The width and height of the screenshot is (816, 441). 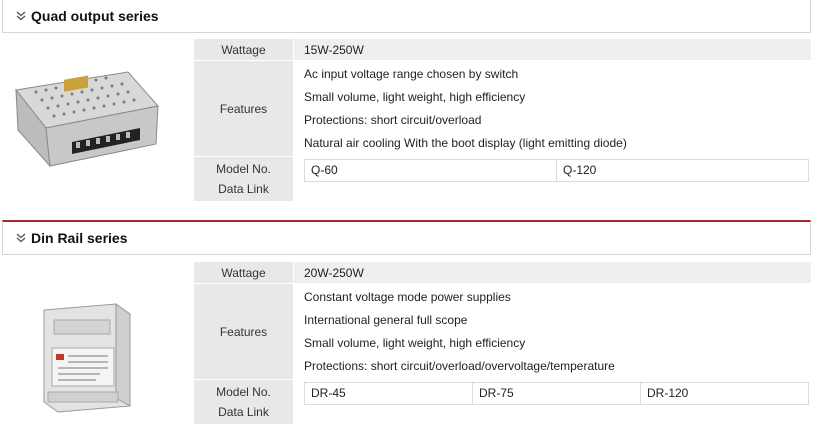 What do you see at coordinates (557, 393) in the screenshot?
I see `model-link-dr-75: DR-75` at bounding box center [557, 393].